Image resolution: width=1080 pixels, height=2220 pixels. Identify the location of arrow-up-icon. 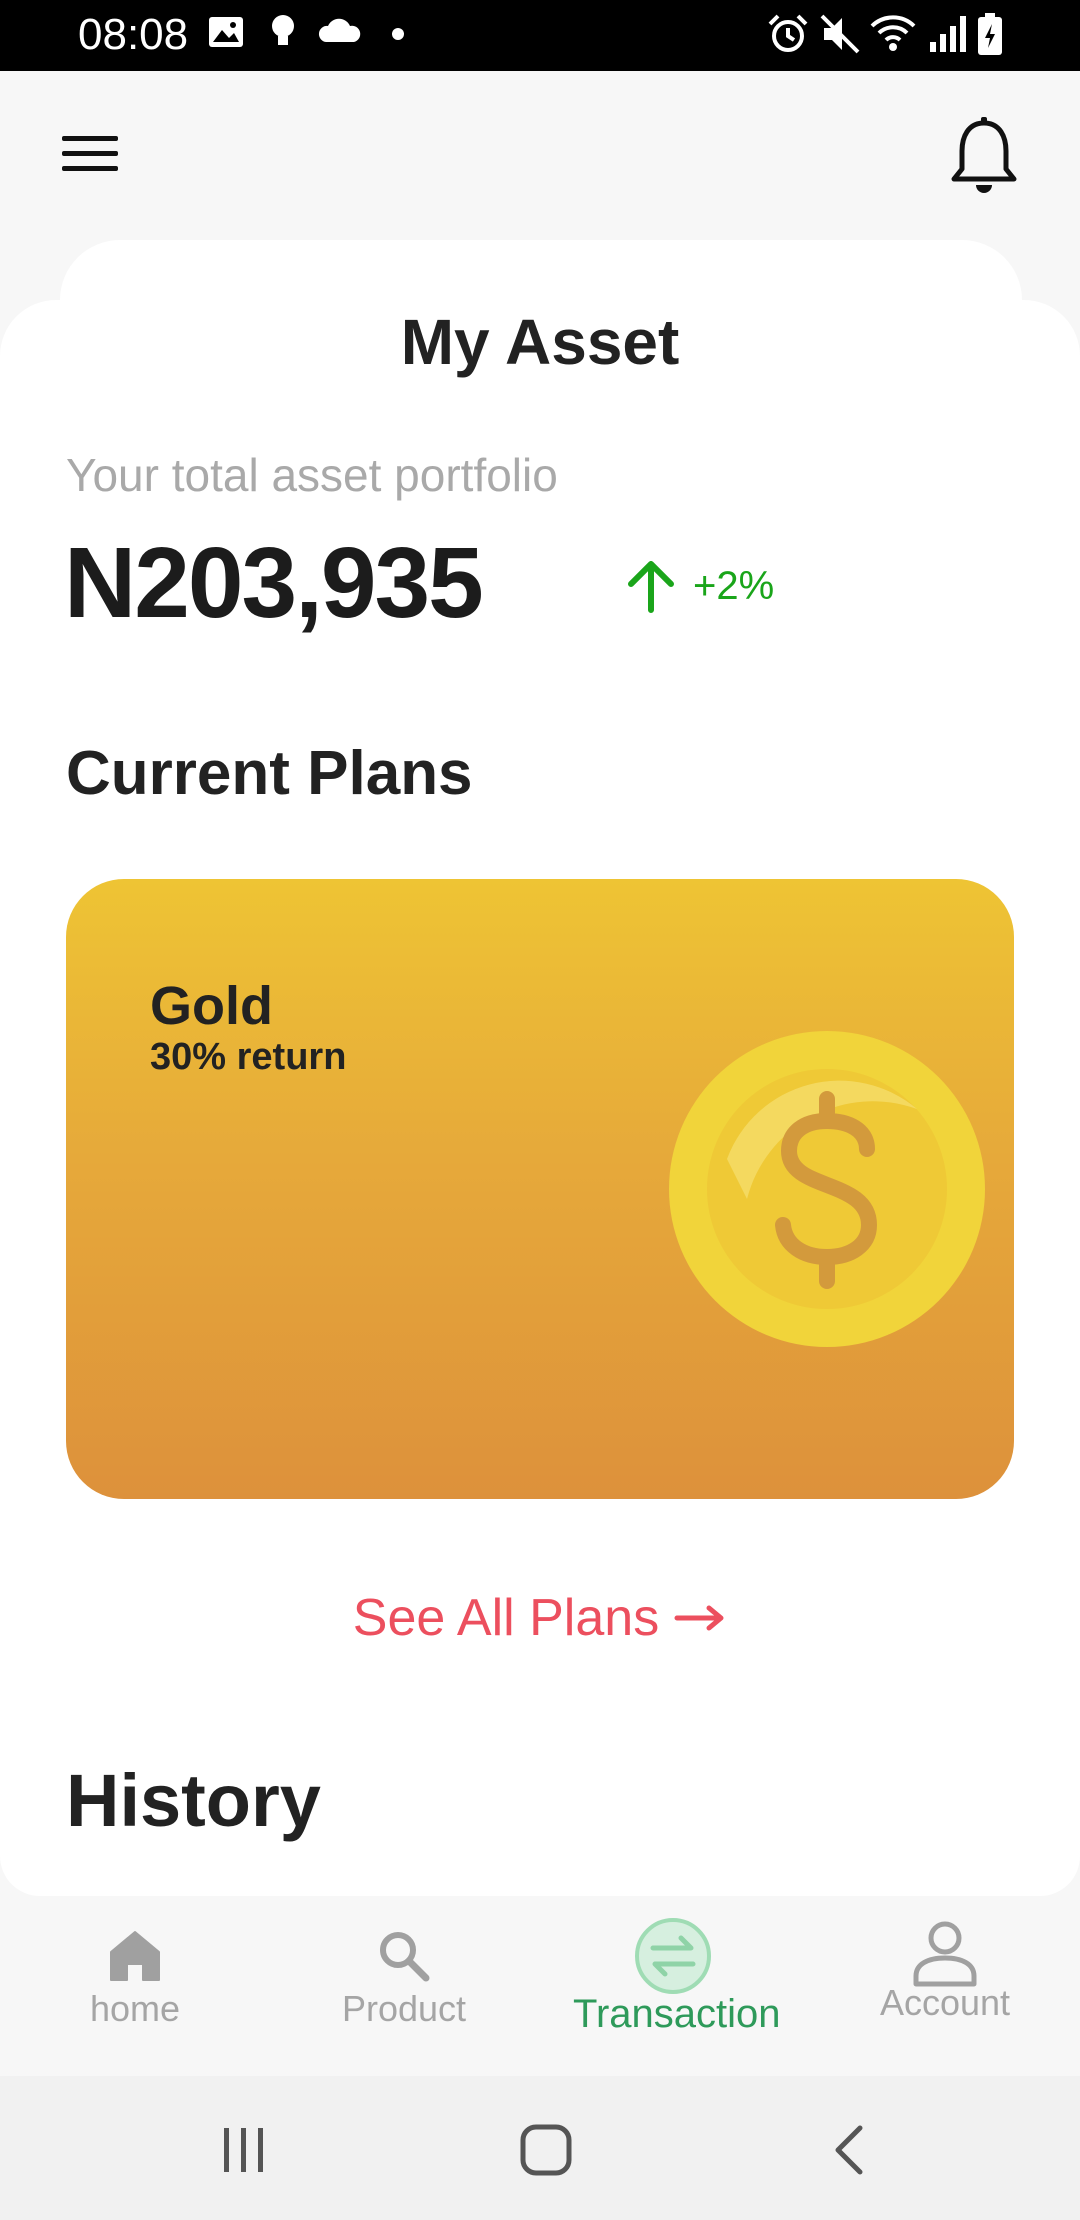
(651, 587).